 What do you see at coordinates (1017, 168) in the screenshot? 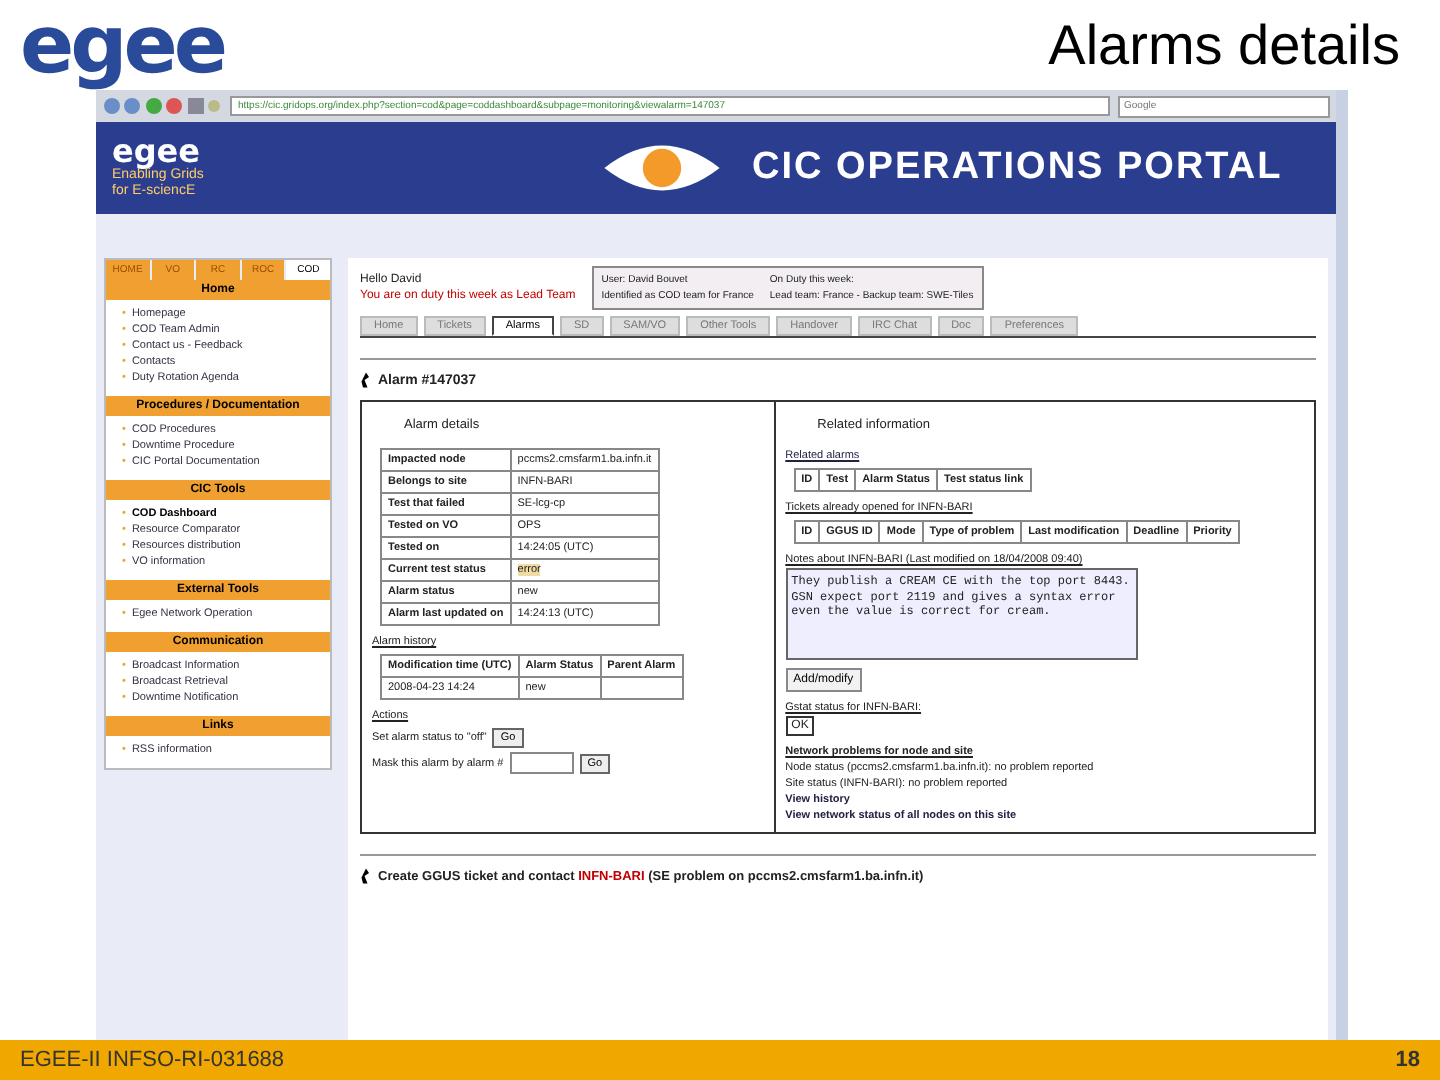
I see `portal-title: CIC OPERATIONS PORTAL` at bounding box center [1017, 168].